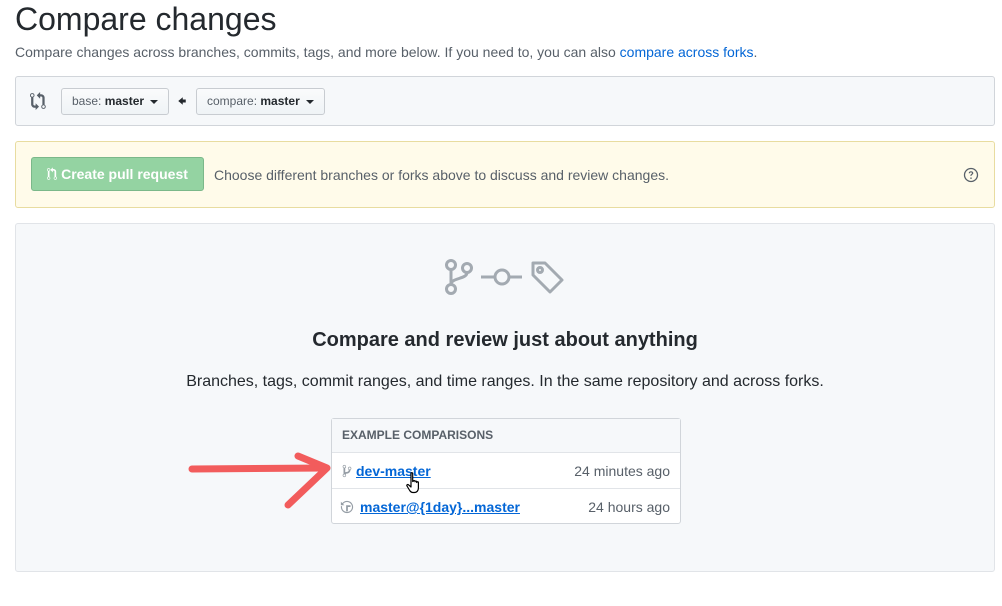  What do you see at coordinates (622, 471) in the screenshot?
I see `example-time: 24 minutes ago` at bounding box center [622, 471].